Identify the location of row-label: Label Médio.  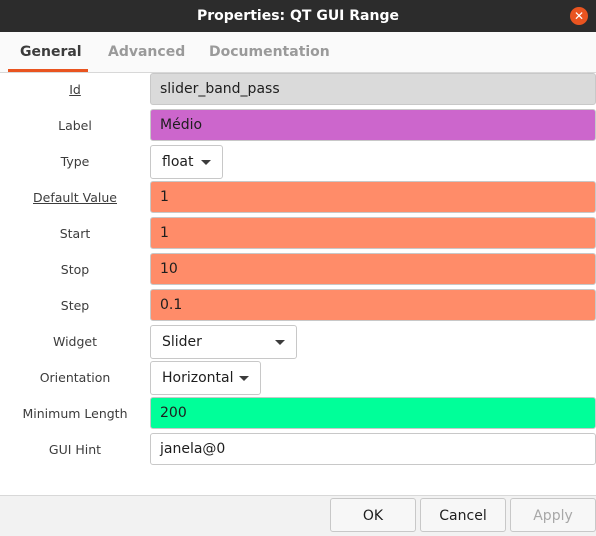
(298, 126).